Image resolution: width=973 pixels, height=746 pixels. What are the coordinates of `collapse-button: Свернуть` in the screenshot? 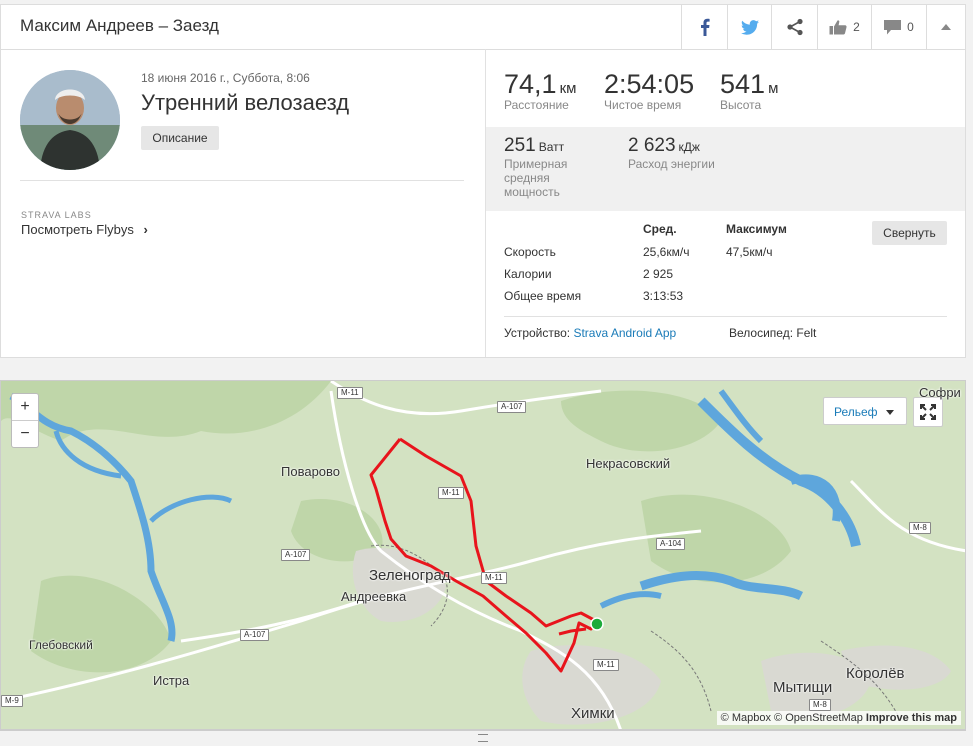 It's located at (909, 233).